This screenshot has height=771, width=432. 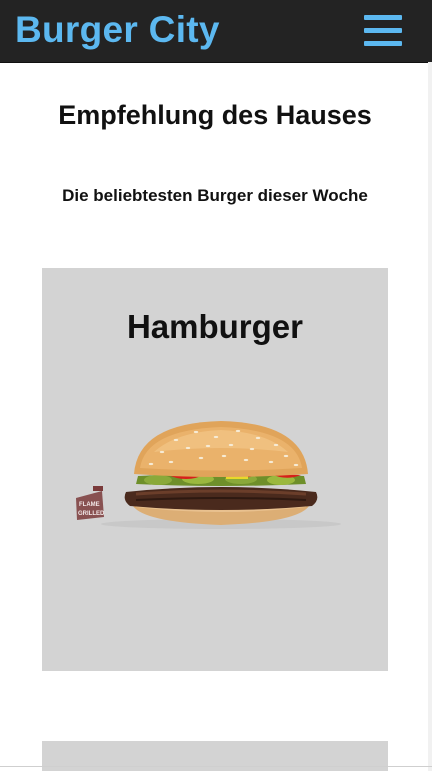 I want to click on brand-logo-link: Burger City, so click(x=117, y=30).